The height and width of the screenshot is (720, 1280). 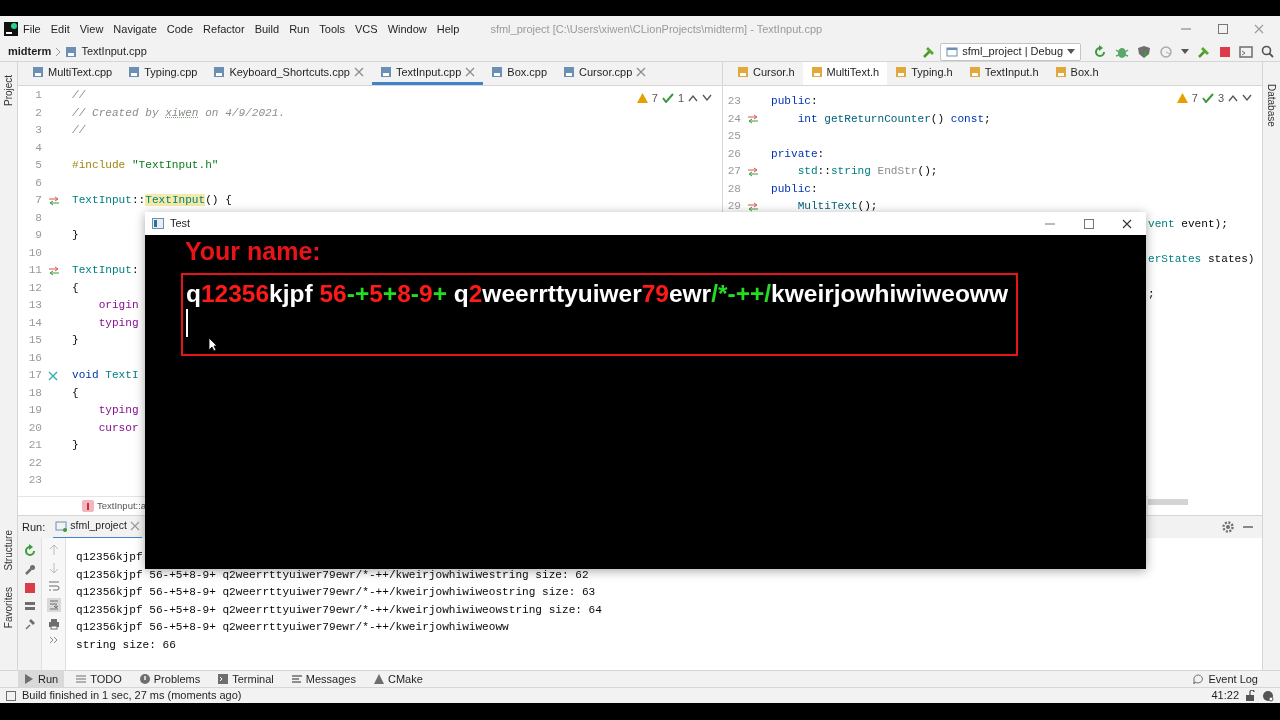 What do you see at coordinates (1076, 73) in the screenshot?
I see `editor-tab: Box.h` at bounding box center [1076, 73].